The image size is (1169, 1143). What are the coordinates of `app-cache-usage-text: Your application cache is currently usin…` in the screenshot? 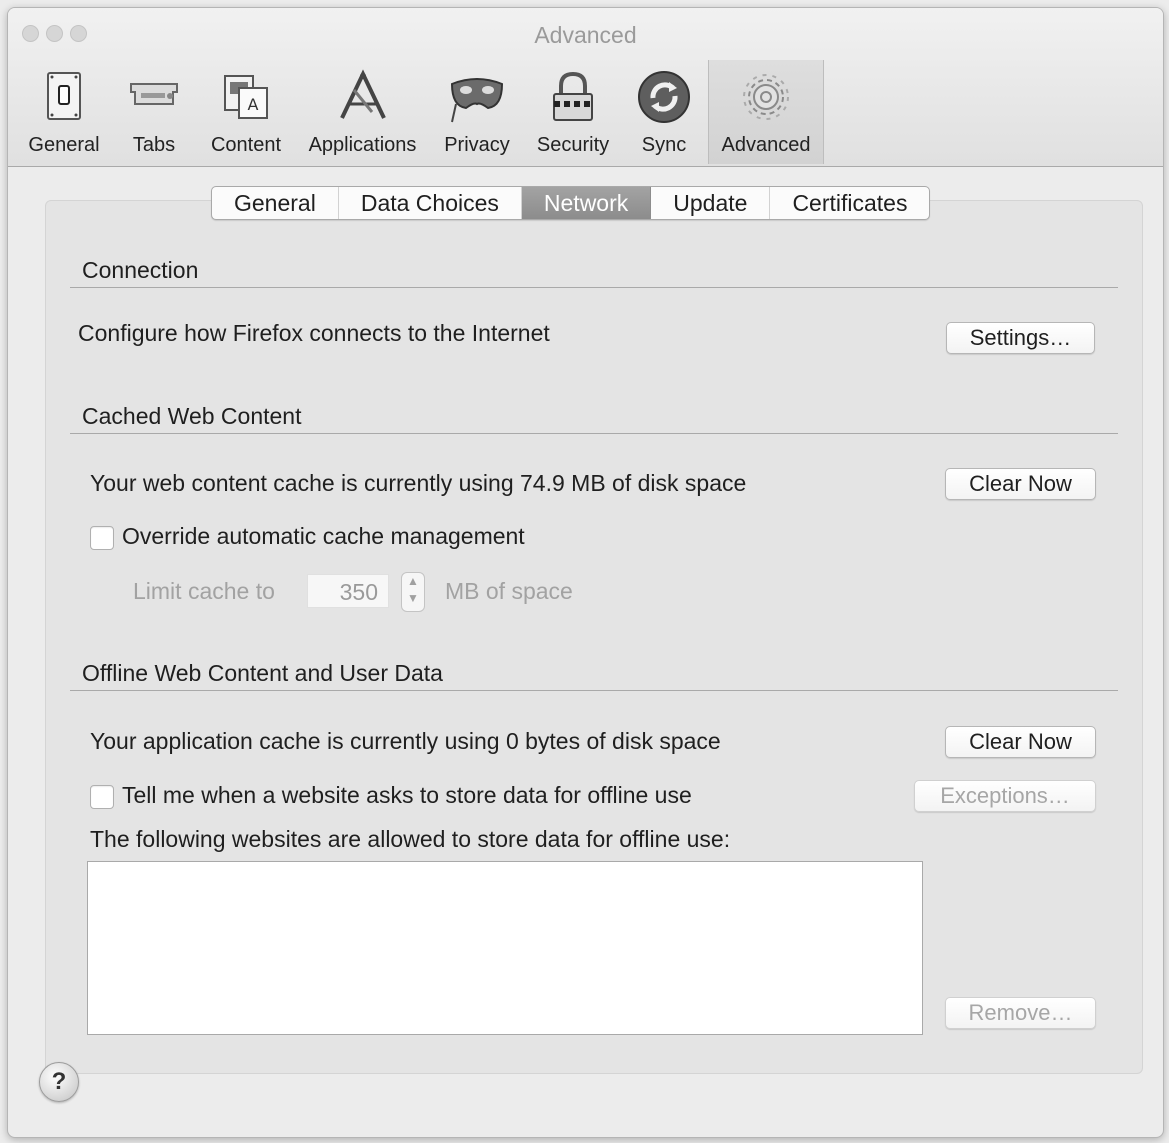 It's located at (405, 741).